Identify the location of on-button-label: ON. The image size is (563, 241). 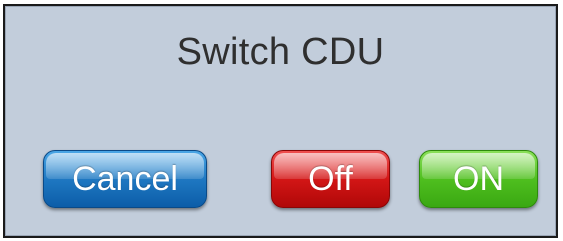
(478, 179).